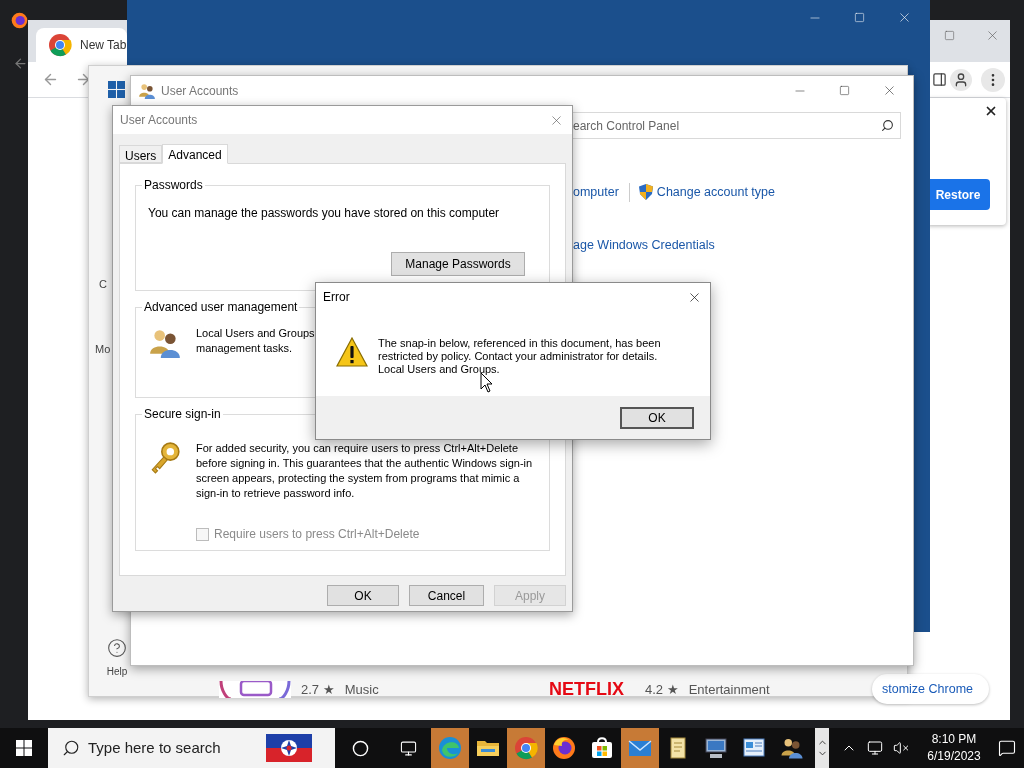 This screenshot has width=1024, height=768. What do you see at coordinates (439, 369) in the screenshot?
I see `error-message: Local Users and Groups.` at bounding box center [439, 369].